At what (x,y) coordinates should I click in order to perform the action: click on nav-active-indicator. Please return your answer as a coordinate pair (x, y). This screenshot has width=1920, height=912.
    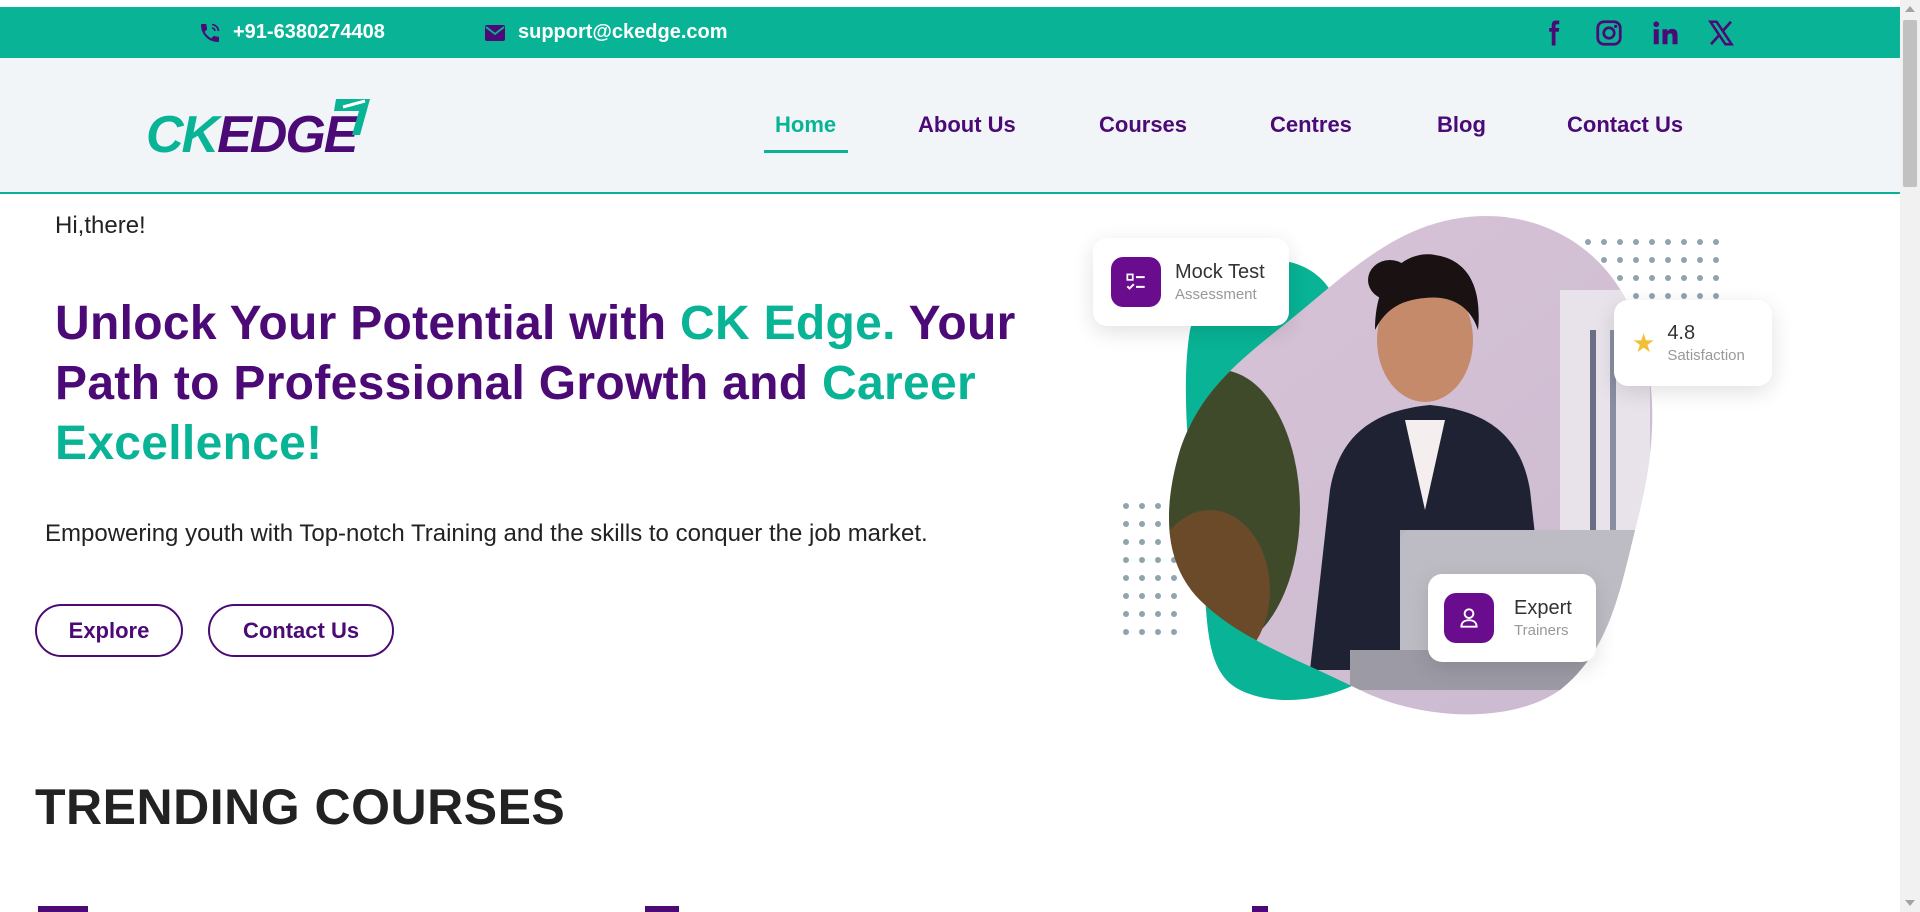
    Looking at the image, I should click on (806, 151).